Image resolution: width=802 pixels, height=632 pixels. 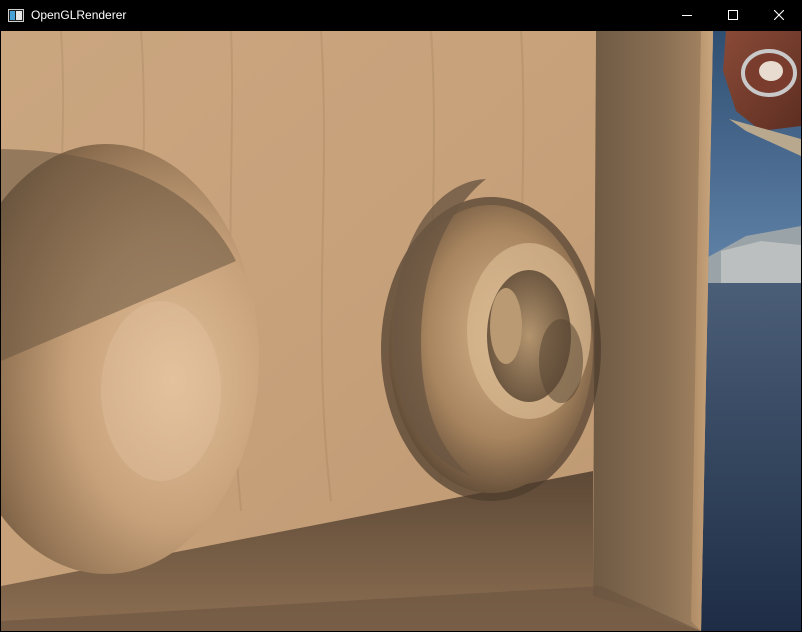 I want to click on close-icon, so click(x=779, y=16).